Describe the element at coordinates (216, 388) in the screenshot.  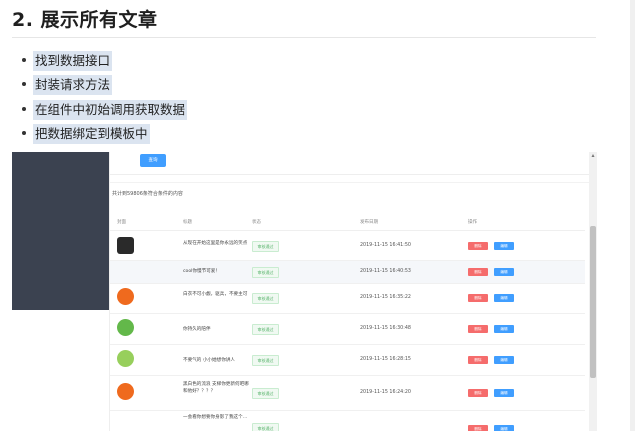
I see `article-title: 黑白色的流浪 支梯你更新何吧哪和他好？？？？` at that location.